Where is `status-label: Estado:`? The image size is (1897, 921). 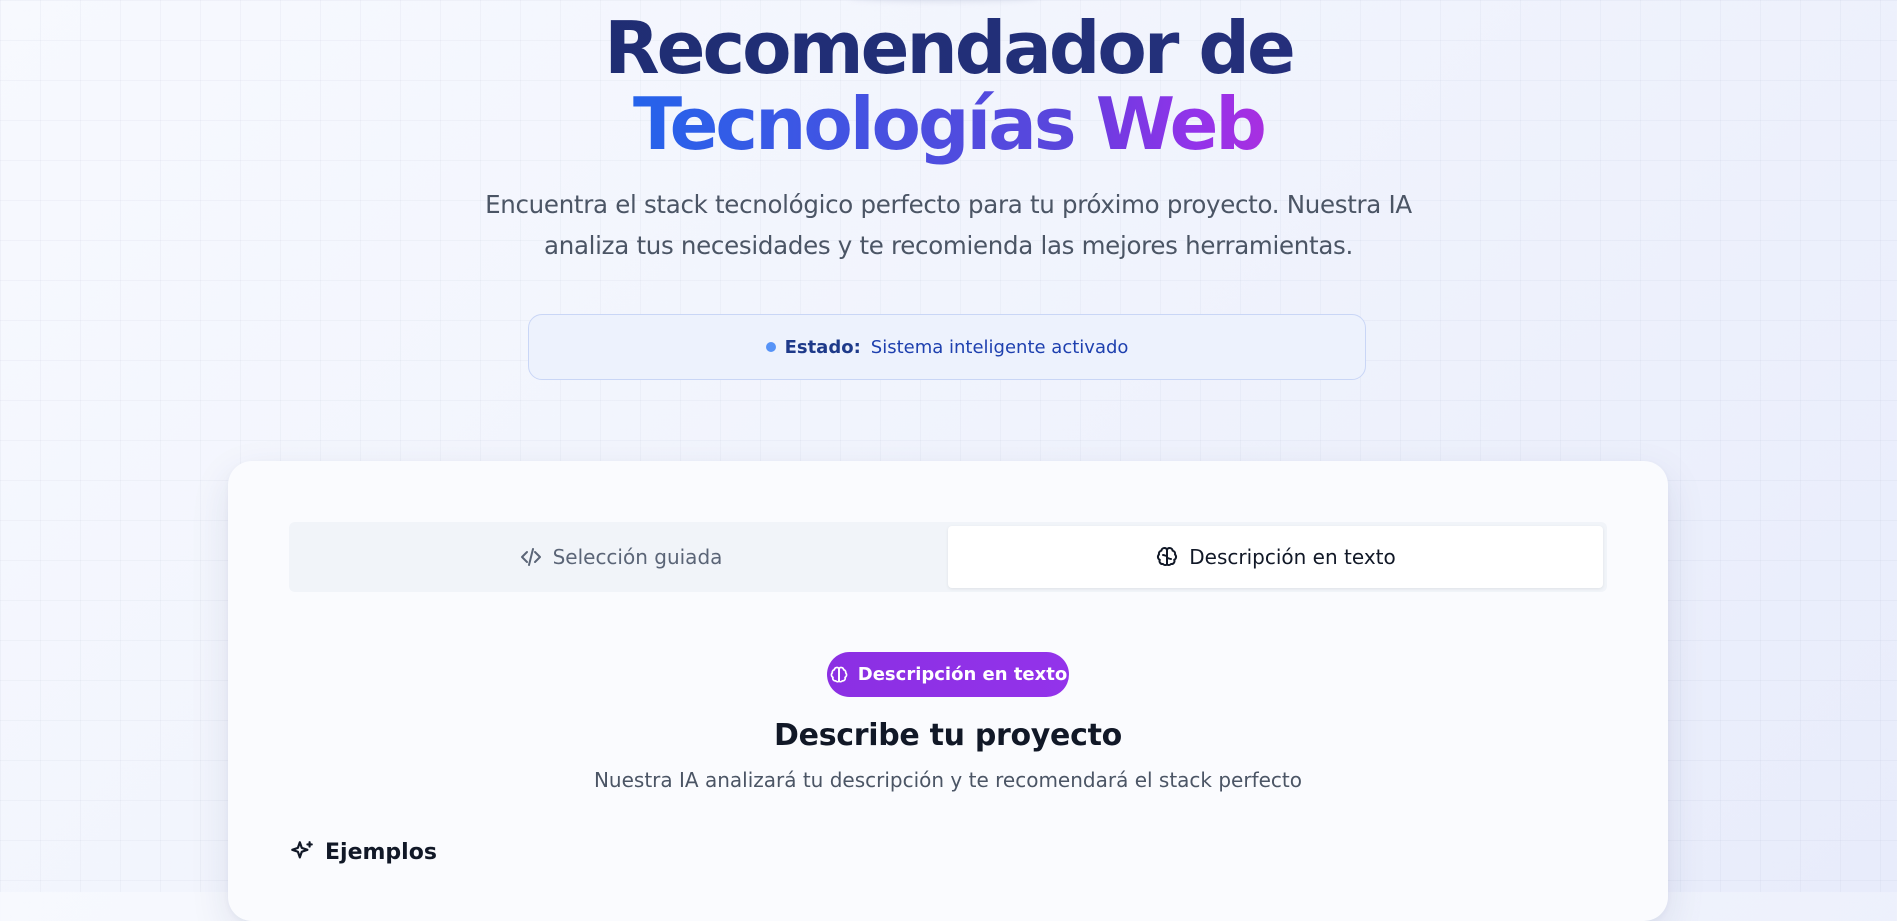
status-label: Estado: is located at coordinates (822, 347).